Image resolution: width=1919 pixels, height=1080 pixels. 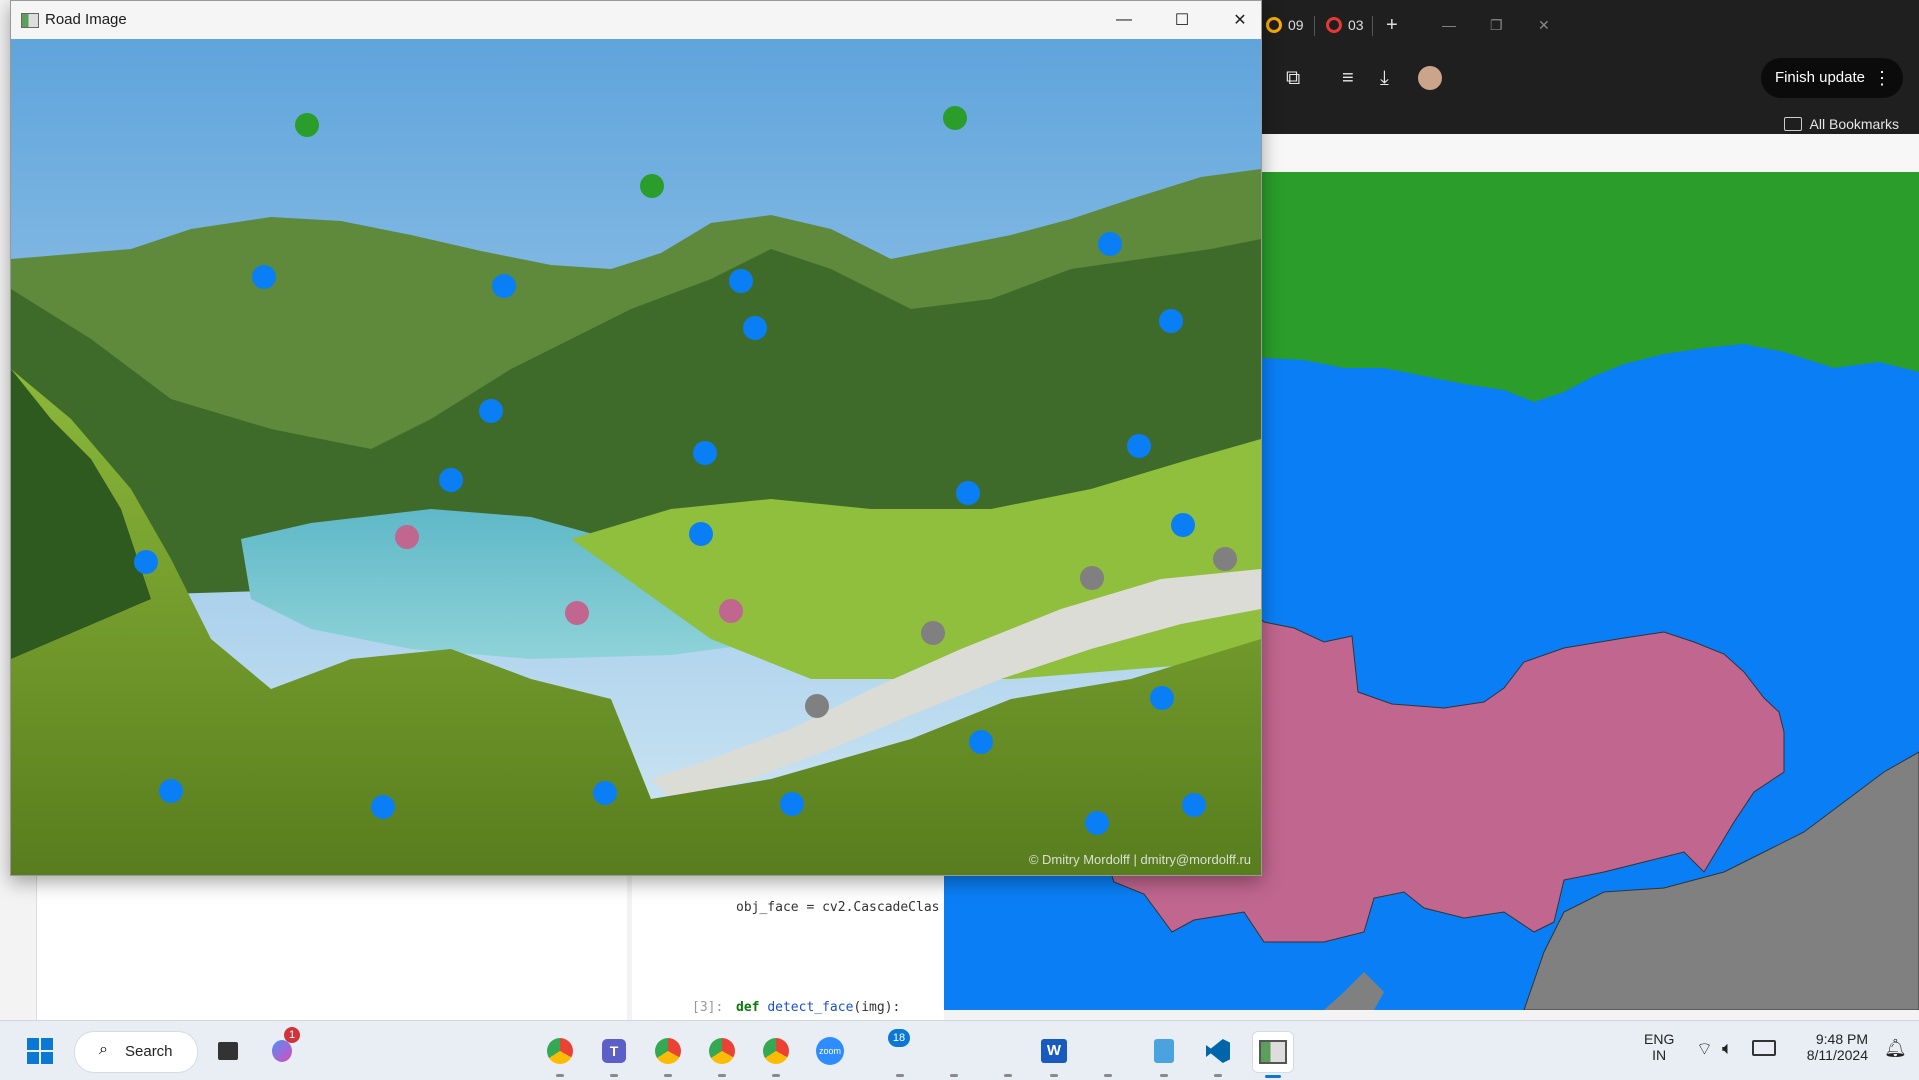 What do you see at coordinates (149, 1051) in the screenshot?
I see `search-label: Search` at bounding box center [149, 1051].